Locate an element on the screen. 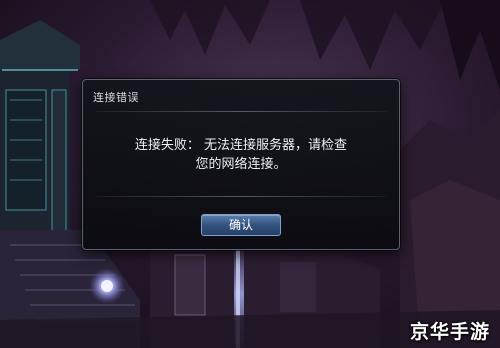 The width and height of the screenshot is (500, 348). title-divider is located at coordinates (241, 111).